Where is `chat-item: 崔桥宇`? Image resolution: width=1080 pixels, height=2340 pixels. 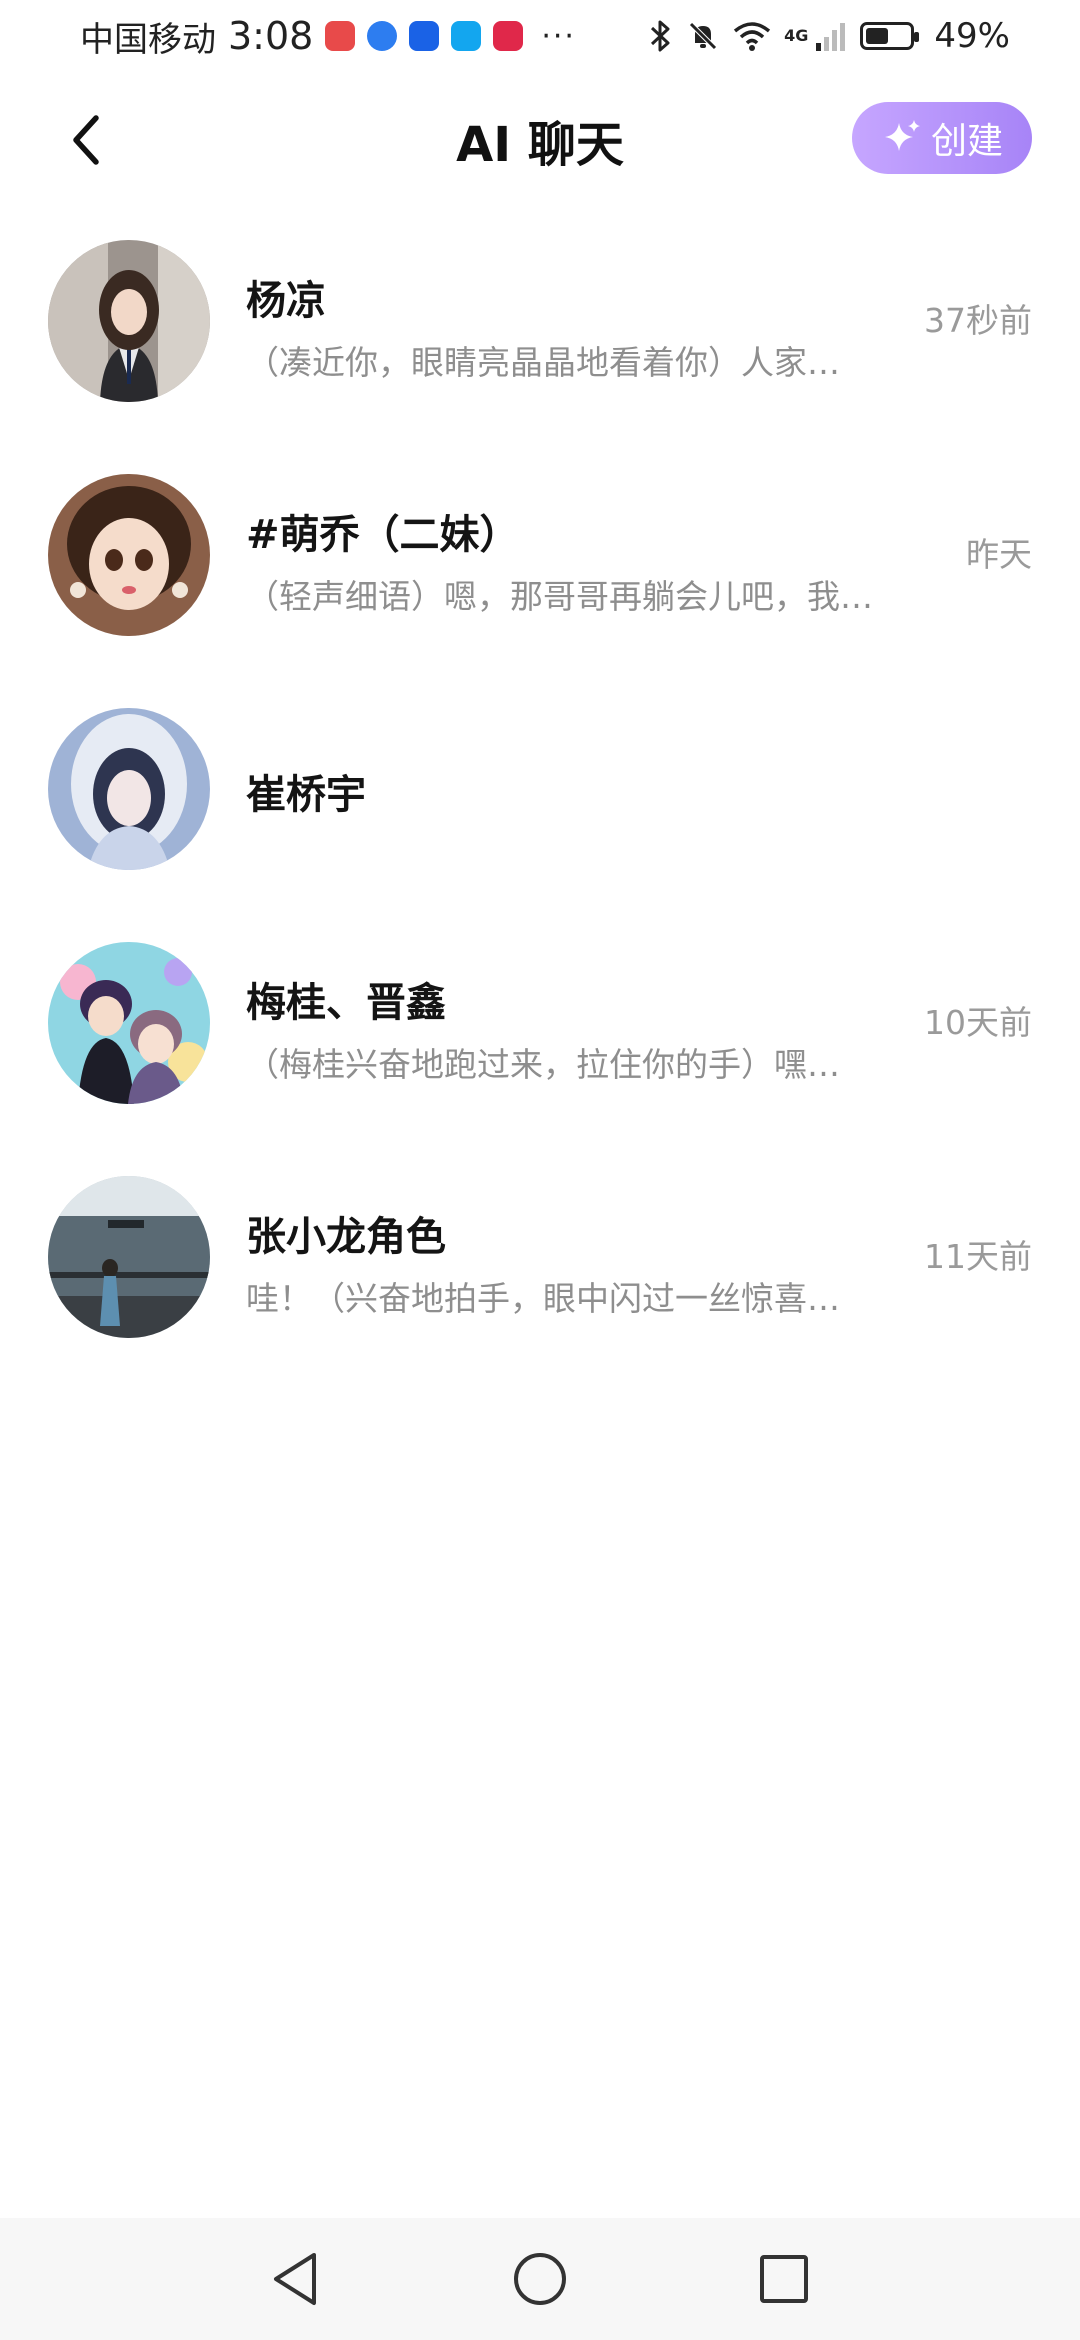 chat-item: 崔桥宇 is located at coordinates (540, 815).